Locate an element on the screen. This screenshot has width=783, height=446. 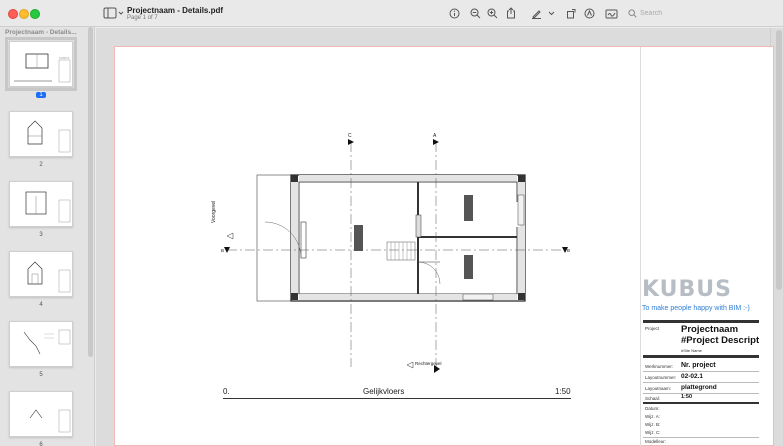
sign-button is located at coordinates (611, 13).